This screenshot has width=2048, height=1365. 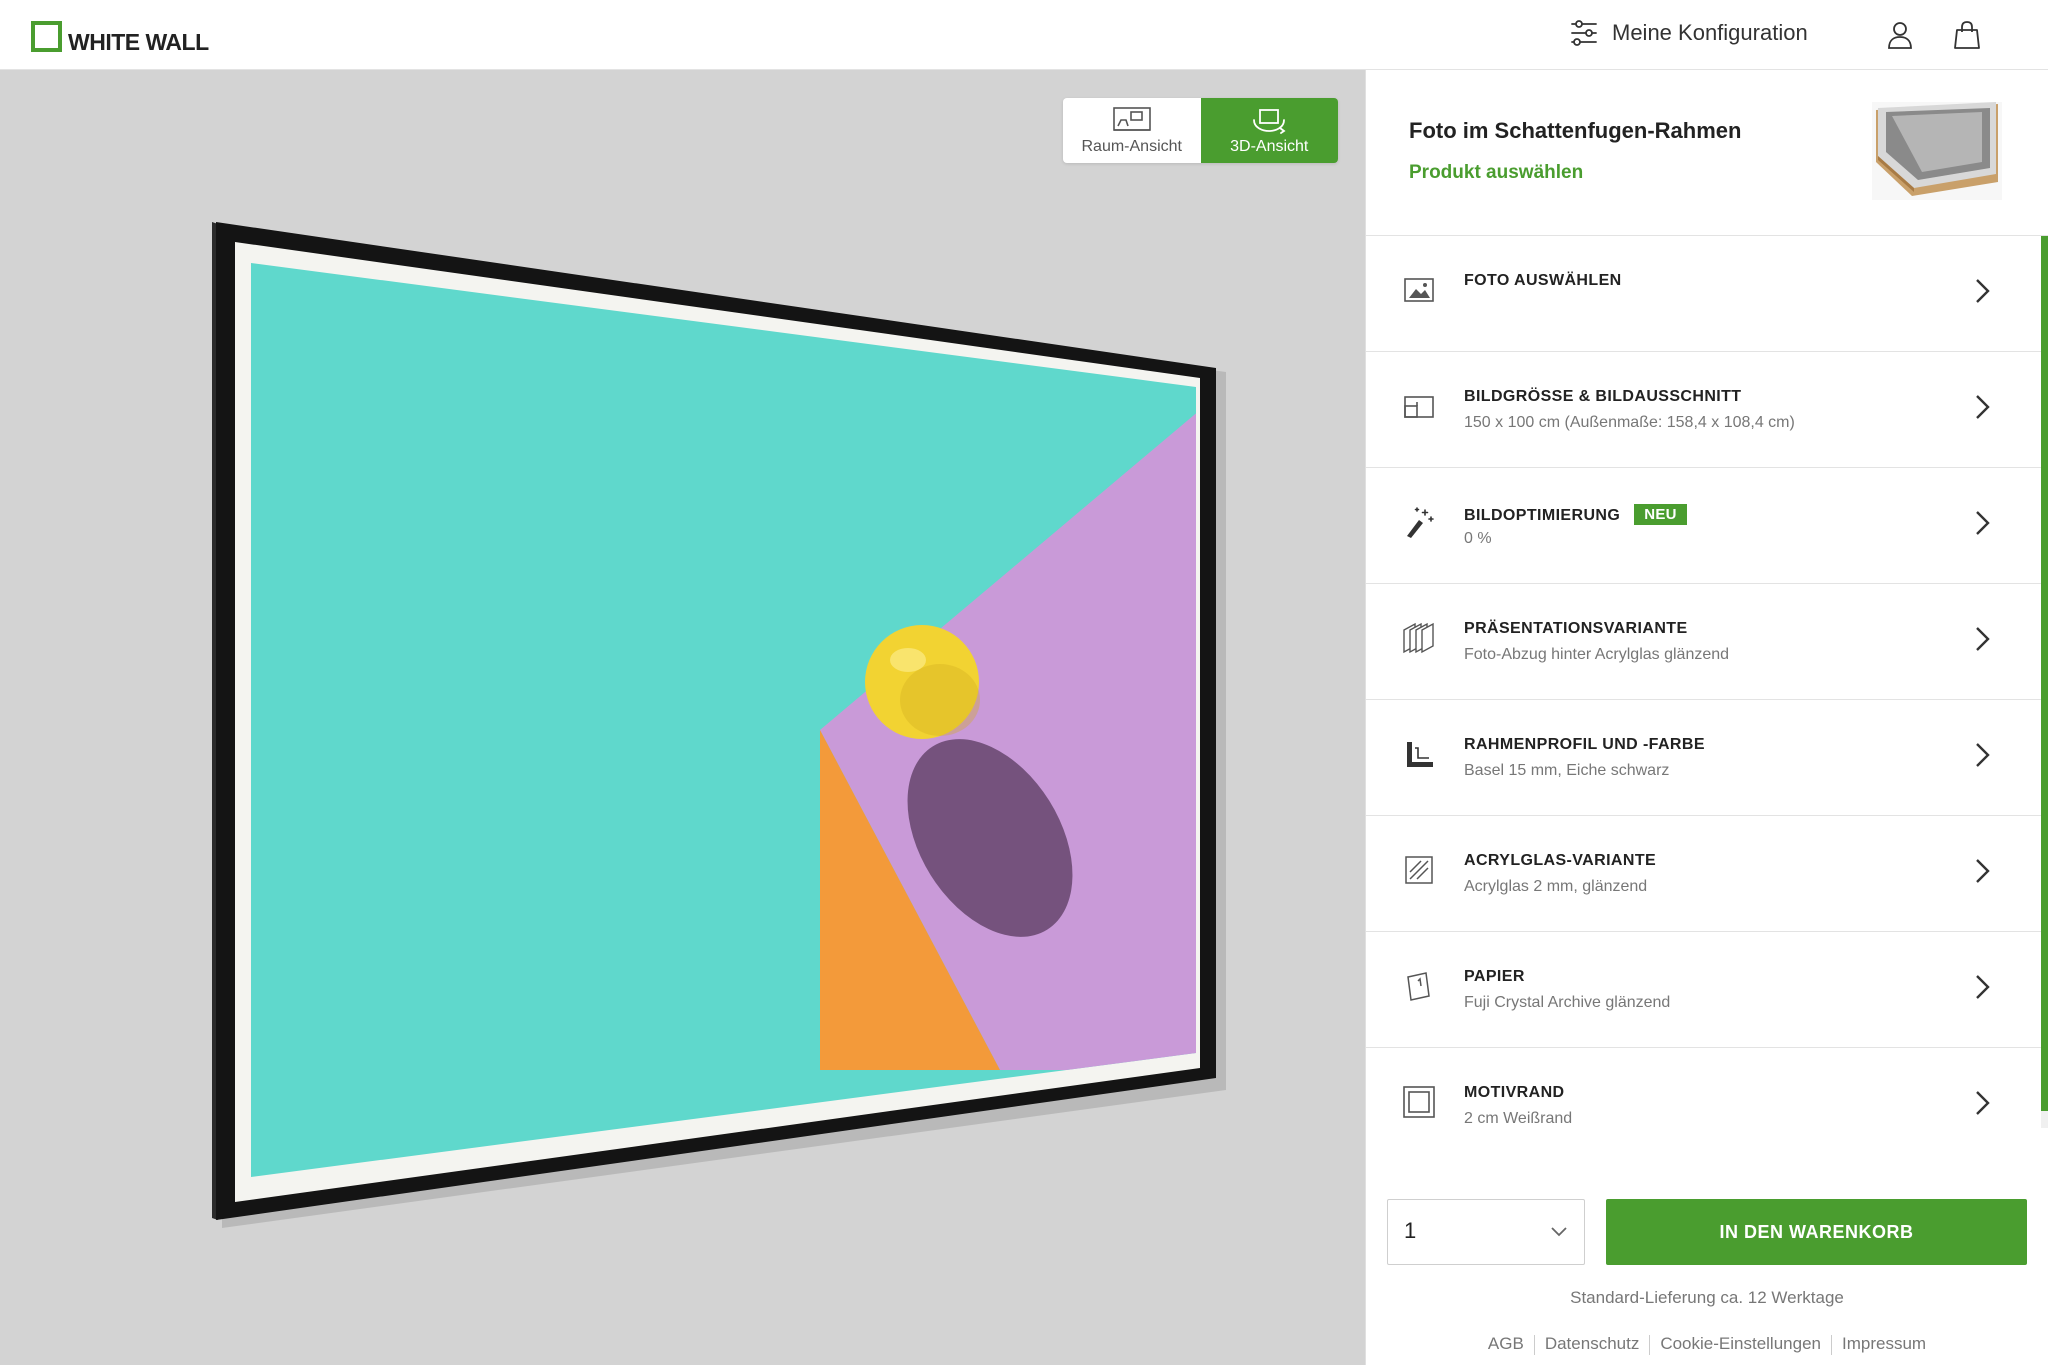 I want to click on footer-link-agb: AGB, so click(x=1506, y=1344).